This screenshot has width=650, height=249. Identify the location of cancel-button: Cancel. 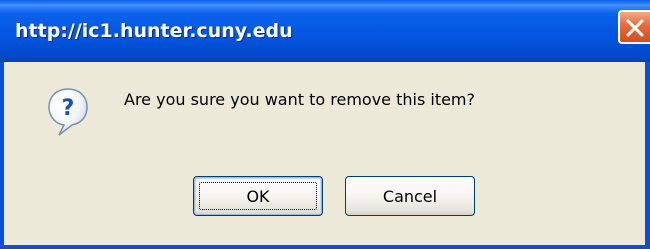
(410, 196).